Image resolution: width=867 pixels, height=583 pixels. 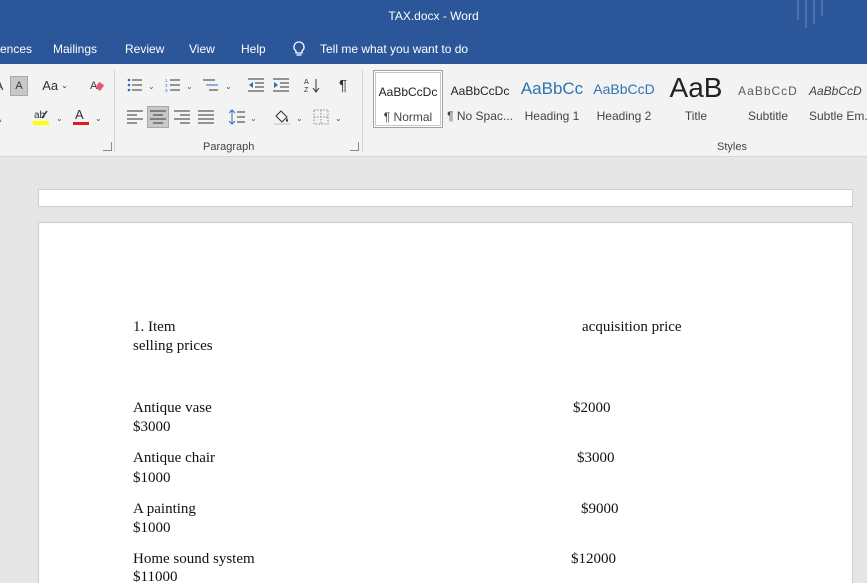 I want to click on tell-me-text: Tell me what you want to do, so click(x=394, y=49).